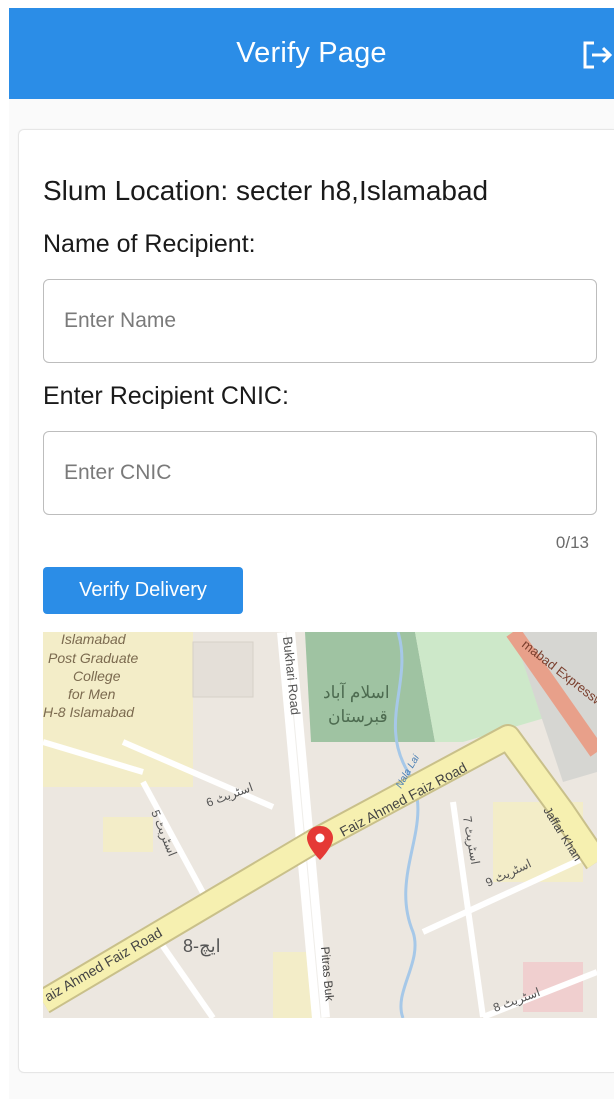 The width and height of the screenshot is (614, 1099). What do you see at coordinates (94, 639) in the screenshot?
I see `map-label-college-1: Islamabad` at bounding box center [94, 639].